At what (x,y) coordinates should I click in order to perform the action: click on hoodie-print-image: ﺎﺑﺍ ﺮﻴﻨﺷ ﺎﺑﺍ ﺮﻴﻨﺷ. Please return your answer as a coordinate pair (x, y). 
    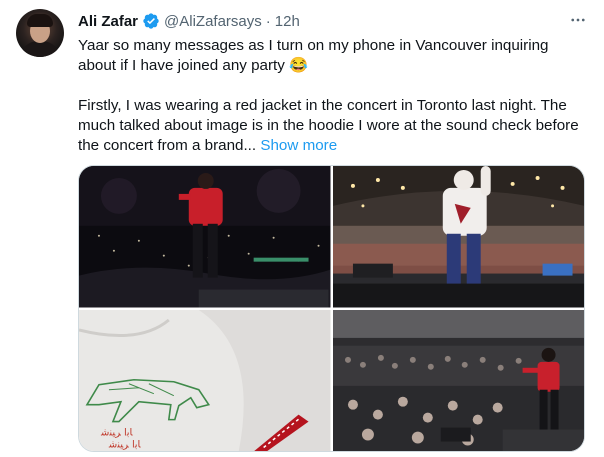
    Looking at the image, I should click on (205, 380).